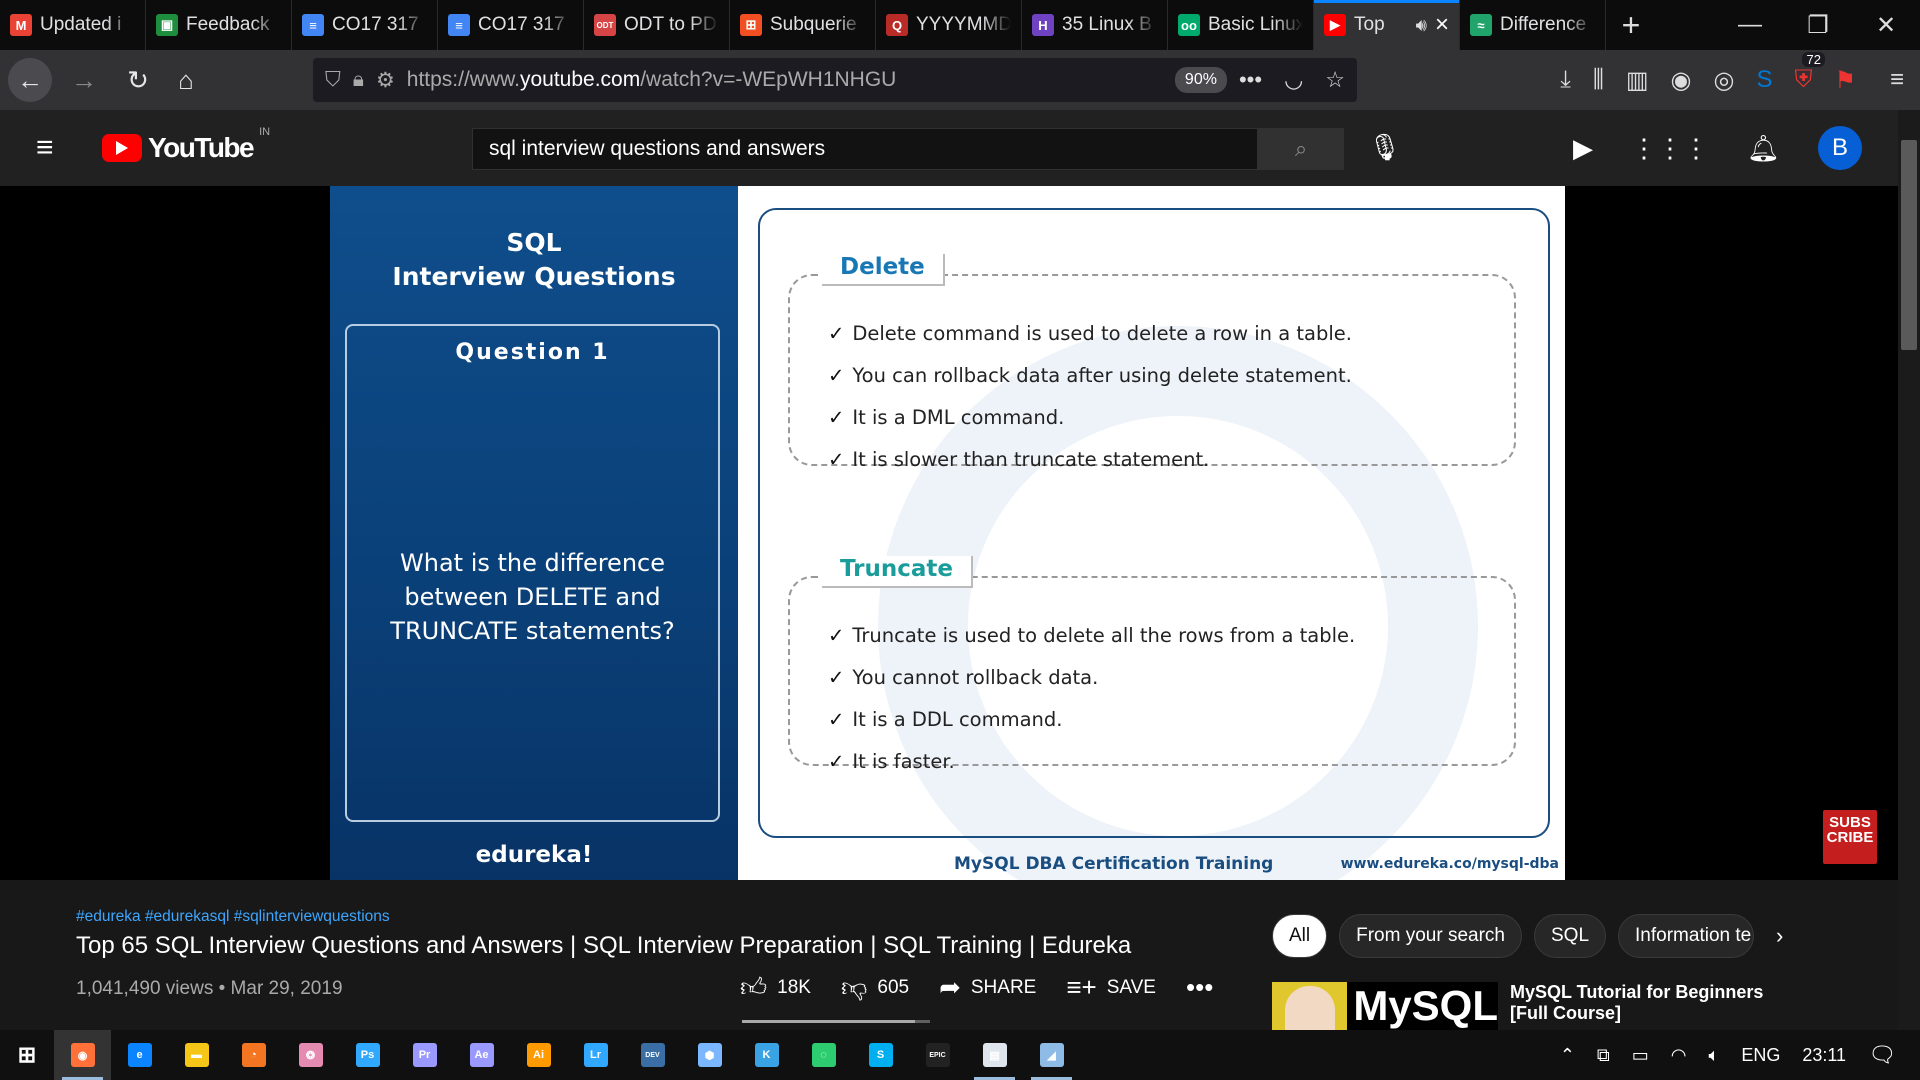  Describe the element at coordinates (367, 1055) in the screenshot. I see `photoshop-icon: Ps` at that location.